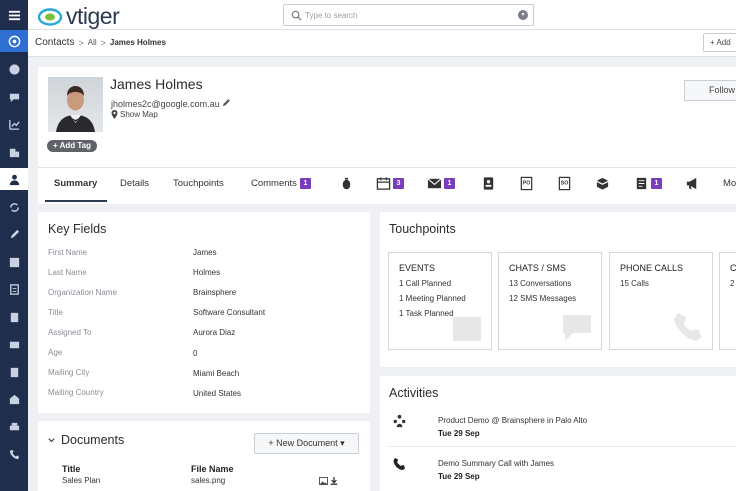 This screenshot has width=736, height=491. I want to click on phone-watermark-icon, so click(688, 327).